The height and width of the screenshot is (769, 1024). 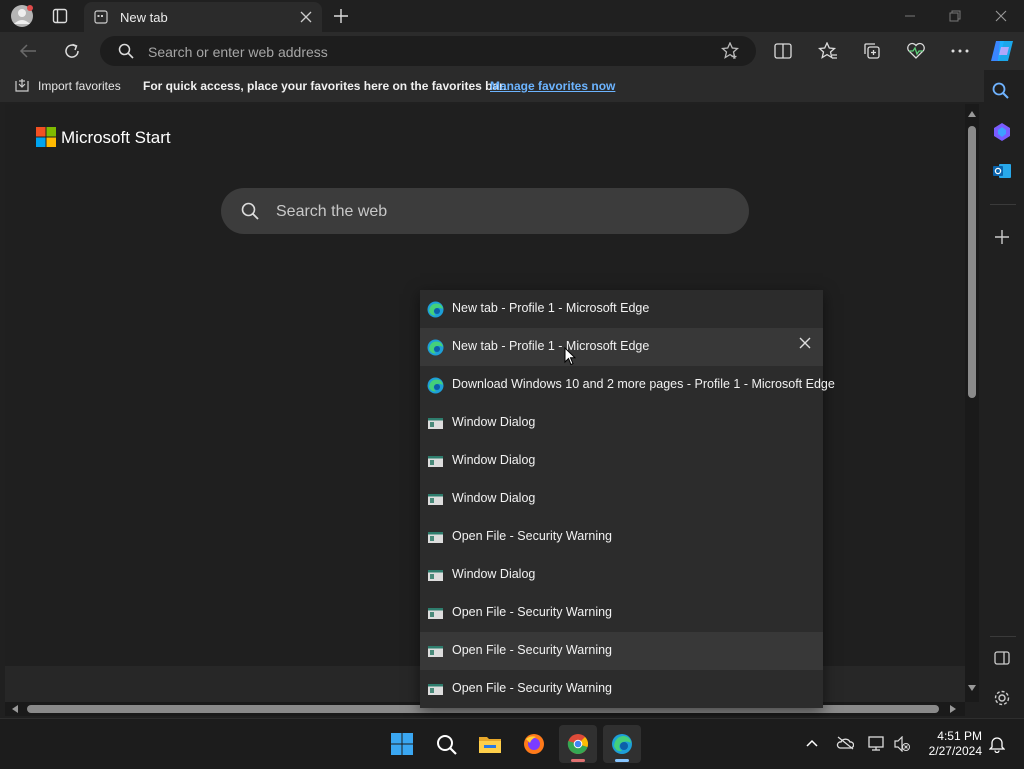 I want to click on microsoft-start-logo-text: Microsoft Start, so click(x=116, y=138).